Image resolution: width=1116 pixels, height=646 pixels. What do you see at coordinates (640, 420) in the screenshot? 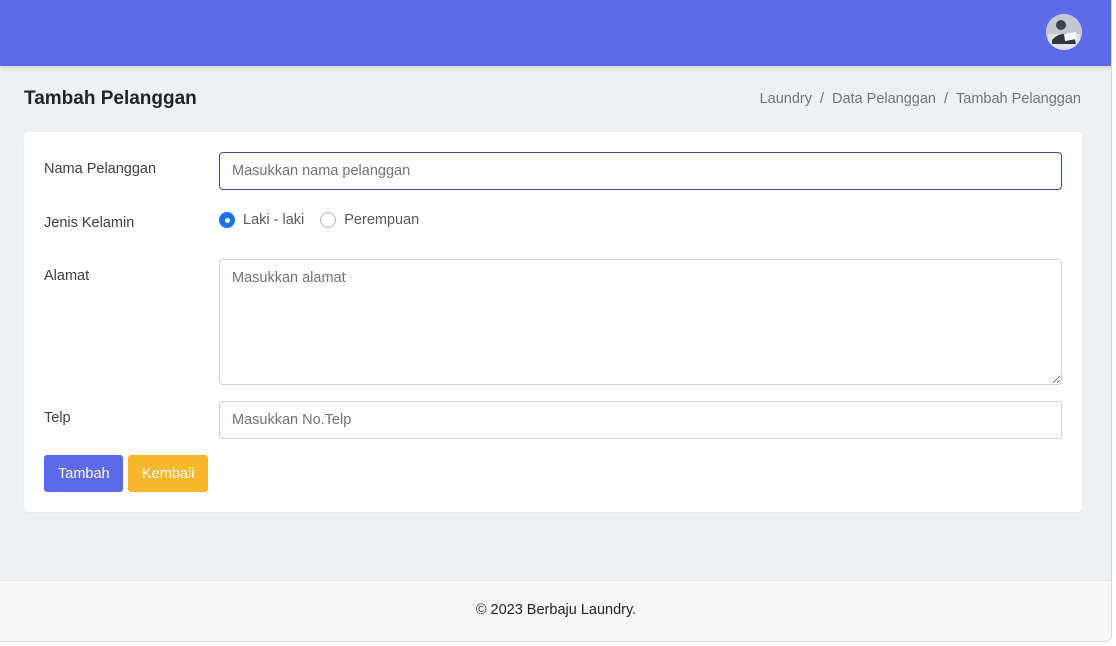
I see `telp-input` at bounding box center [640, 420].